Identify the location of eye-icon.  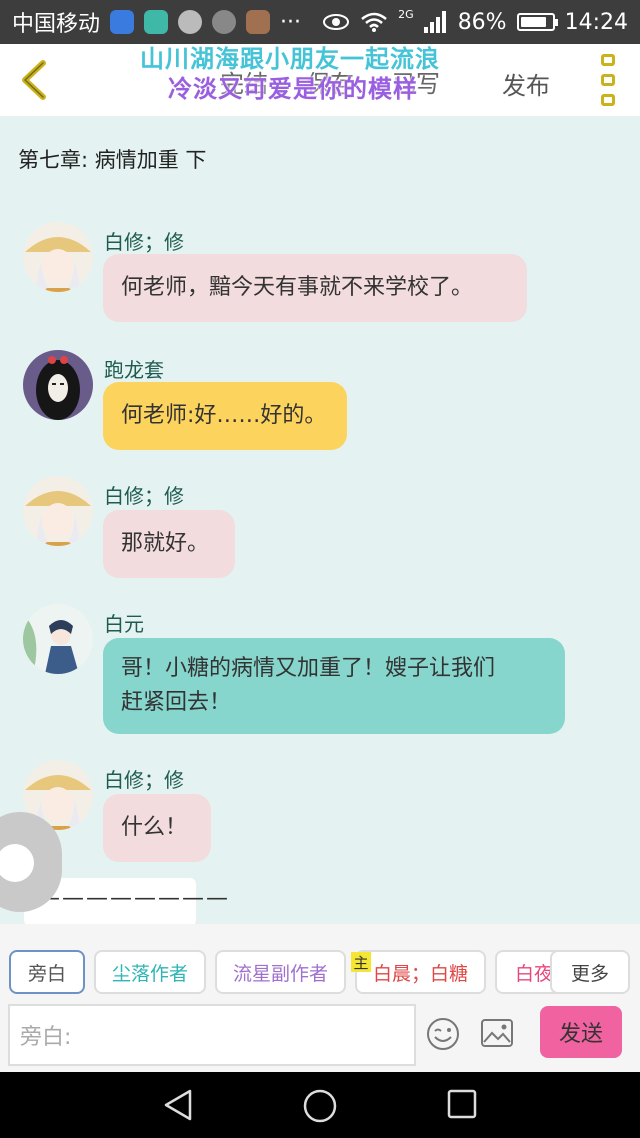
(336, 22).